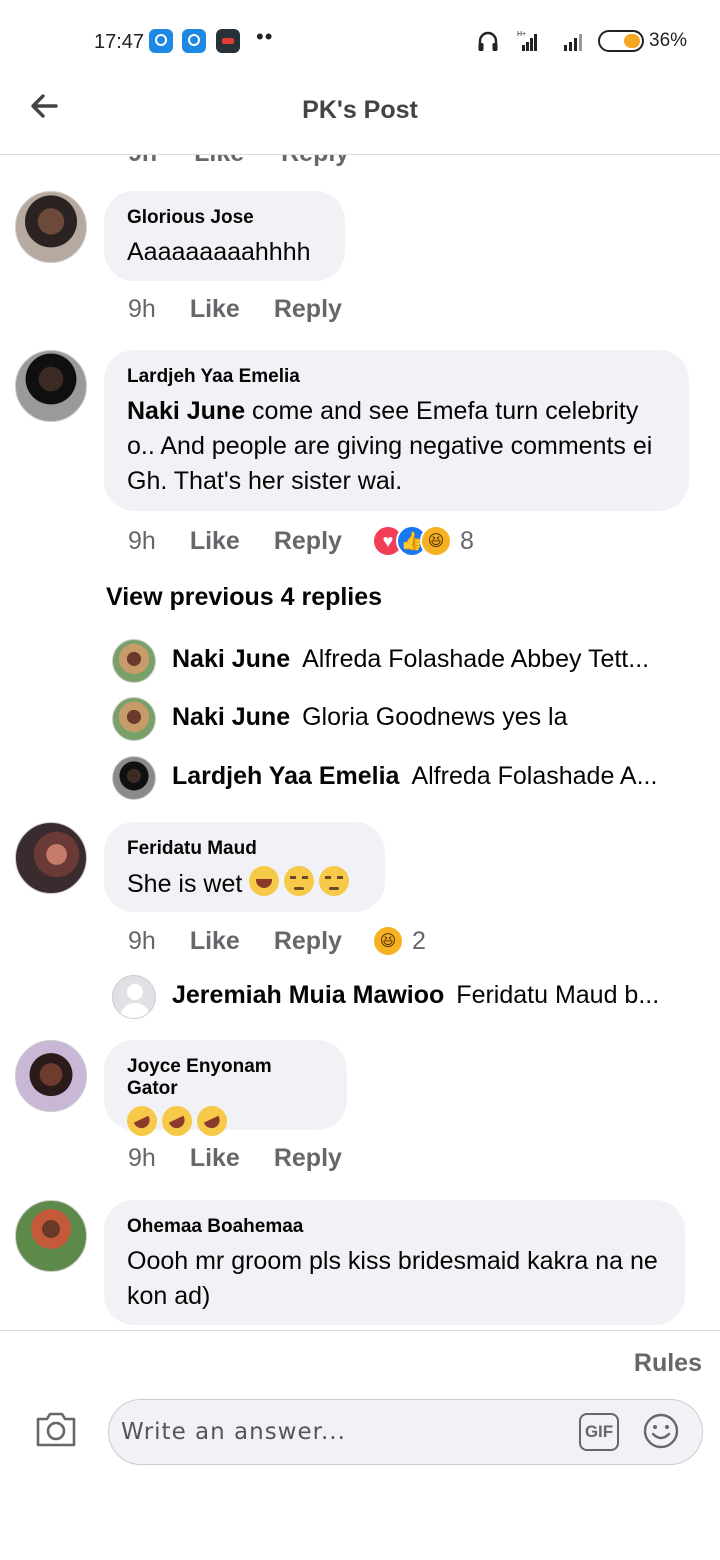 This screenshot has height=1560, width=720. What do you see at coordinates (308, 995) in the screenshot?
I see `reply-author: Jeremiah Muia Mawioo` at bounding box center [308, 995].